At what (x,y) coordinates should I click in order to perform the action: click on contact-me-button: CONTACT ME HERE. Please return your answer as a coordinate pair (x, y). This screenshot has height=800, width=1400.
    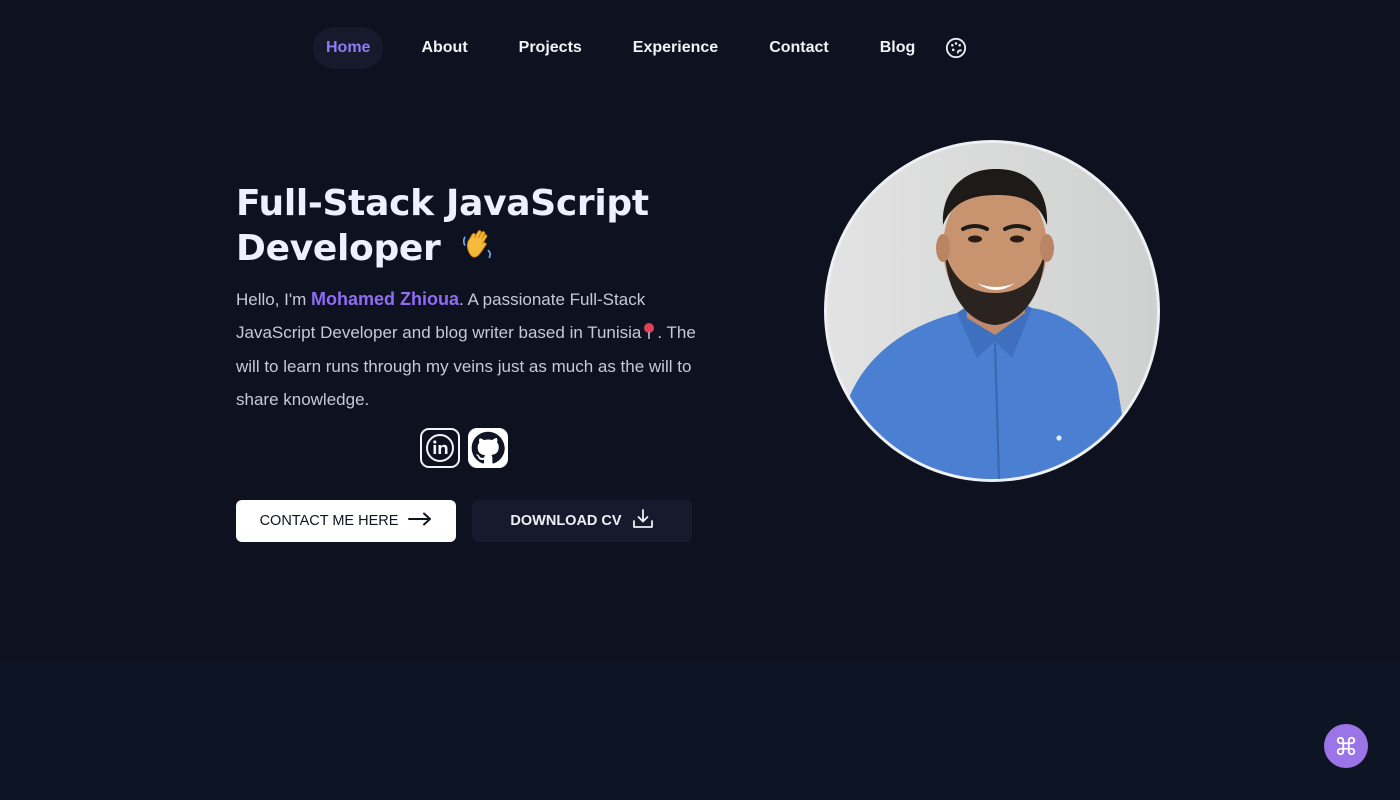
    Looking at the image, I should click on (346, 521).